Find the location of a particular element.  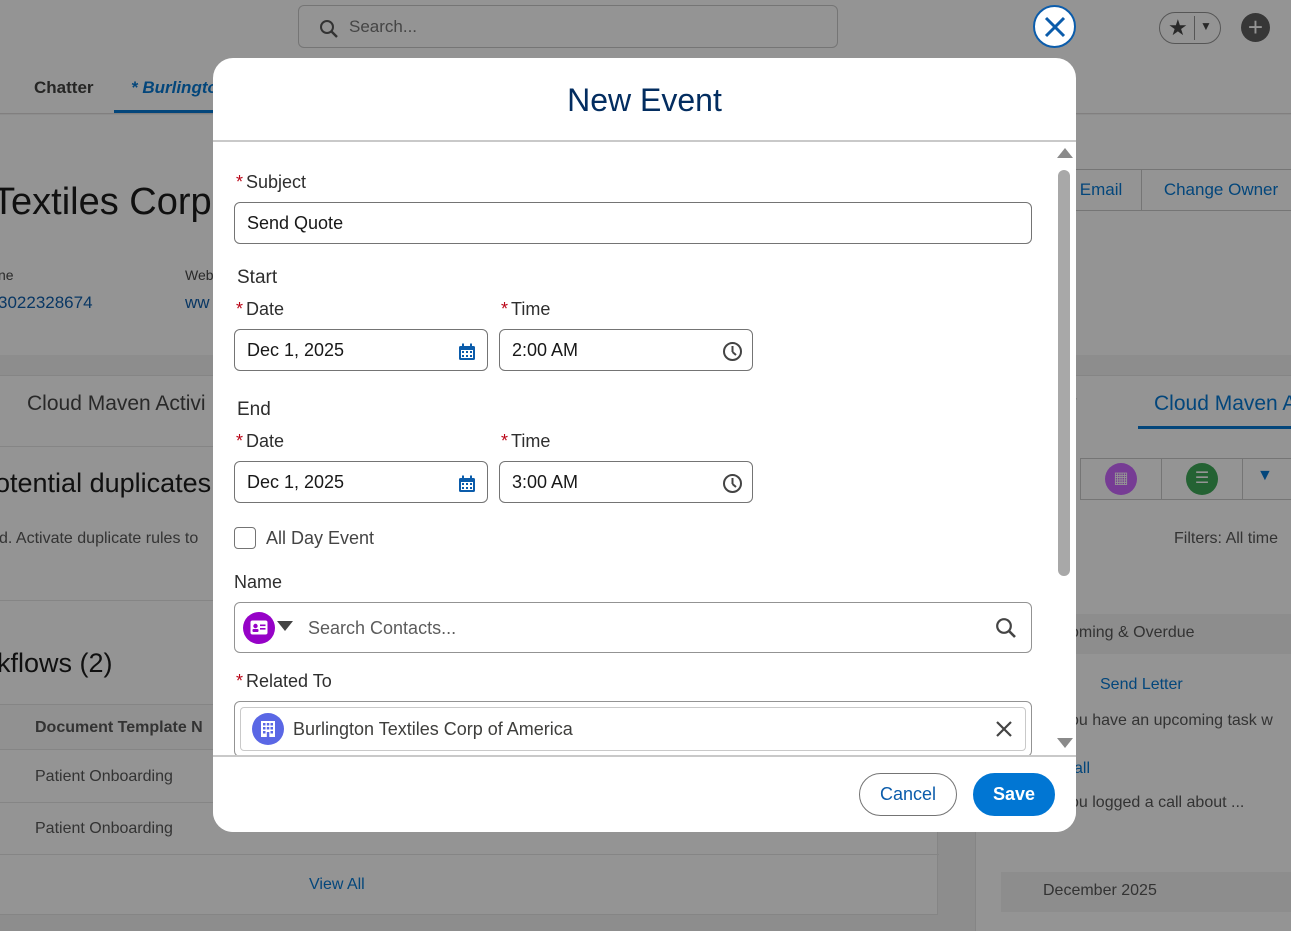

related-to-pill: Burlington Textiles Corp of America is located at coordinates (633, 729).